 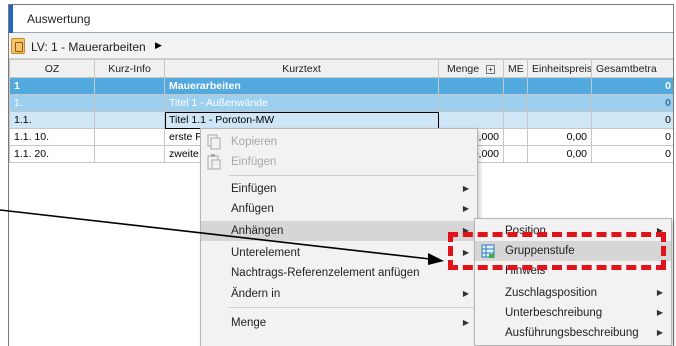 I want to click on column-header-gesamtbetrag: Gesamtbetra, so click(x=632, y=68).